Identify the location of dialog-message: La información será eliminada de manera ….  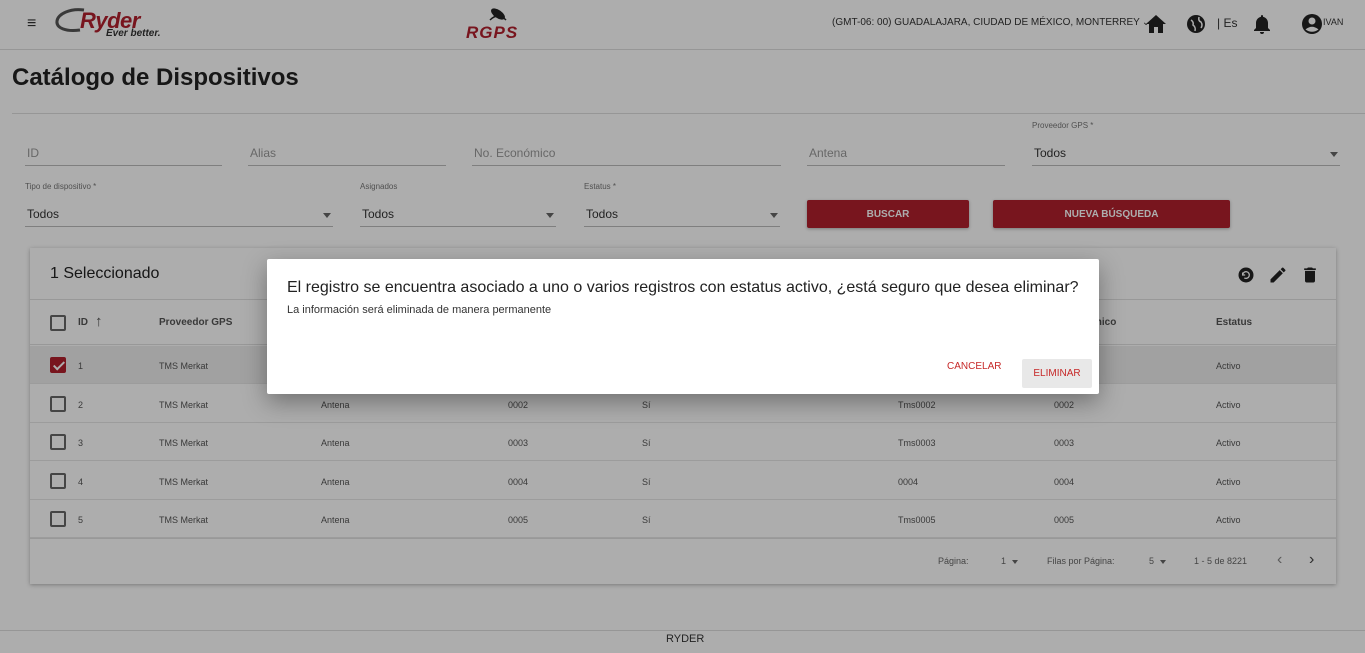
(419, 310).